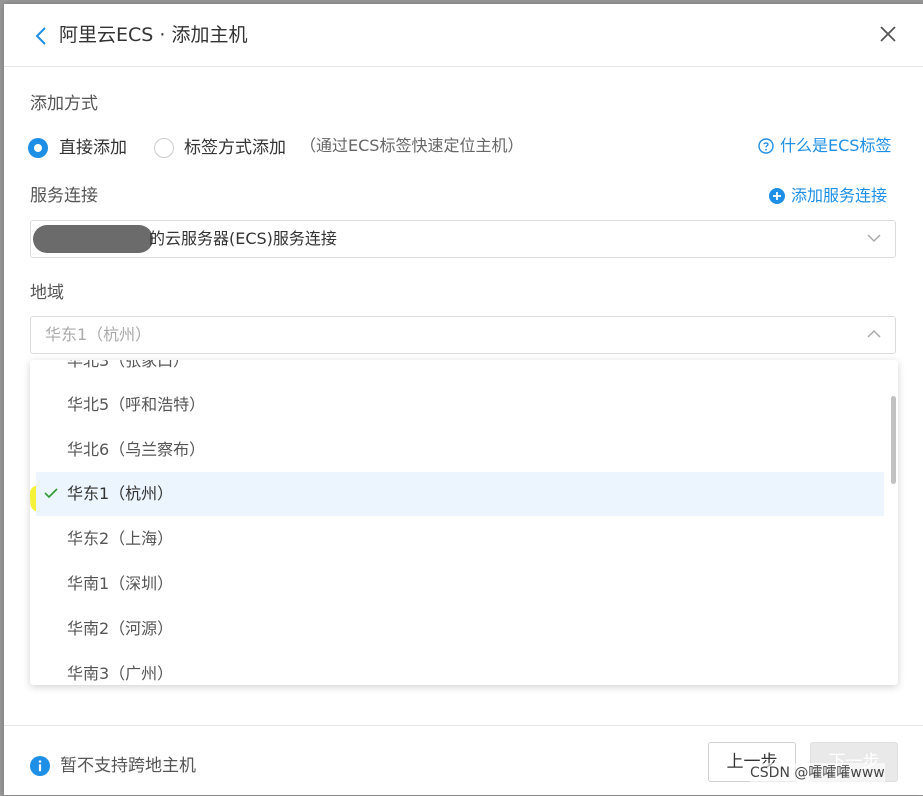 Image resolution: width=923 pixels, height=796 pixels. Describe the element at coordinates (836, 145) in the screenshot. I see `ecs-tag-help-text: 什么是ECS标签` at that location.